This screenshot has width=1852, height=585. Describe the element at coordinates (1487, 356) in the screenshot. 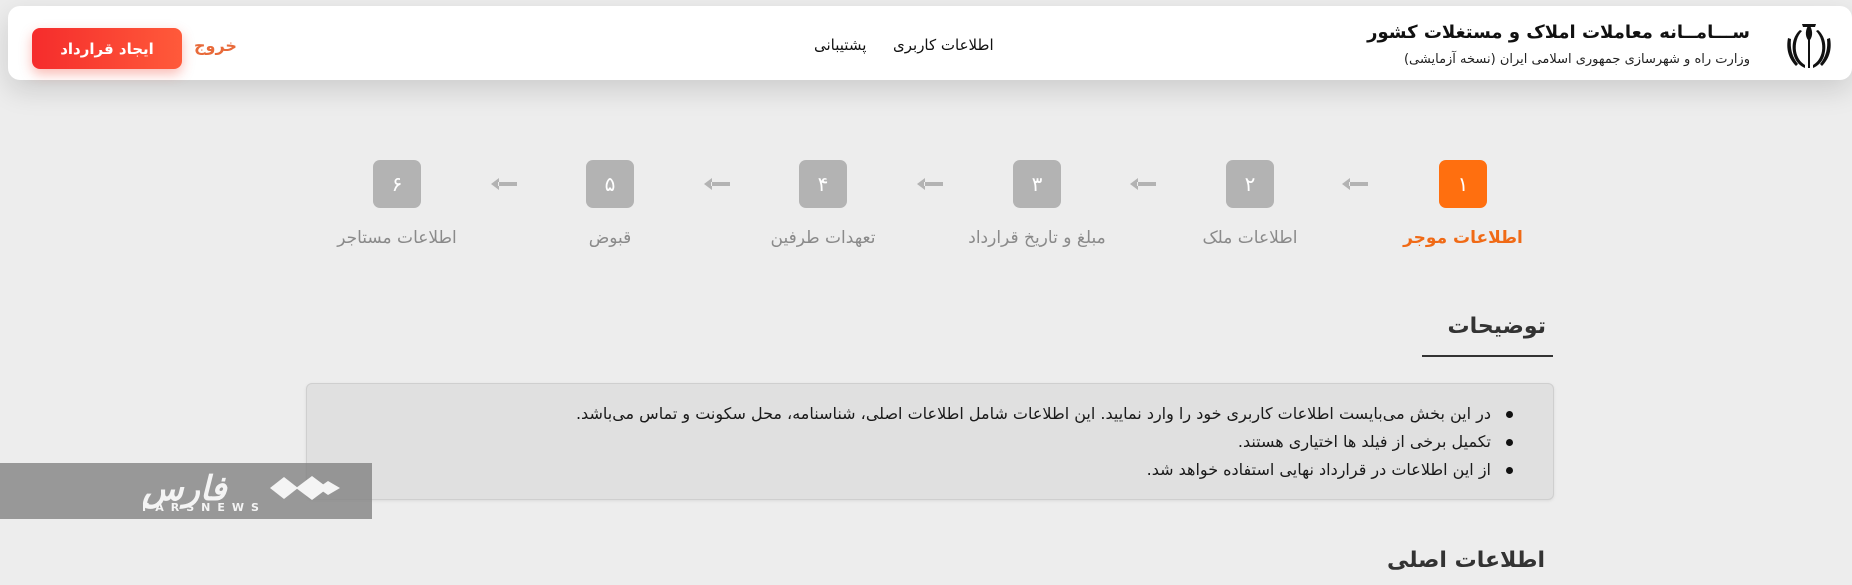

I see `heading-underline` at that location.